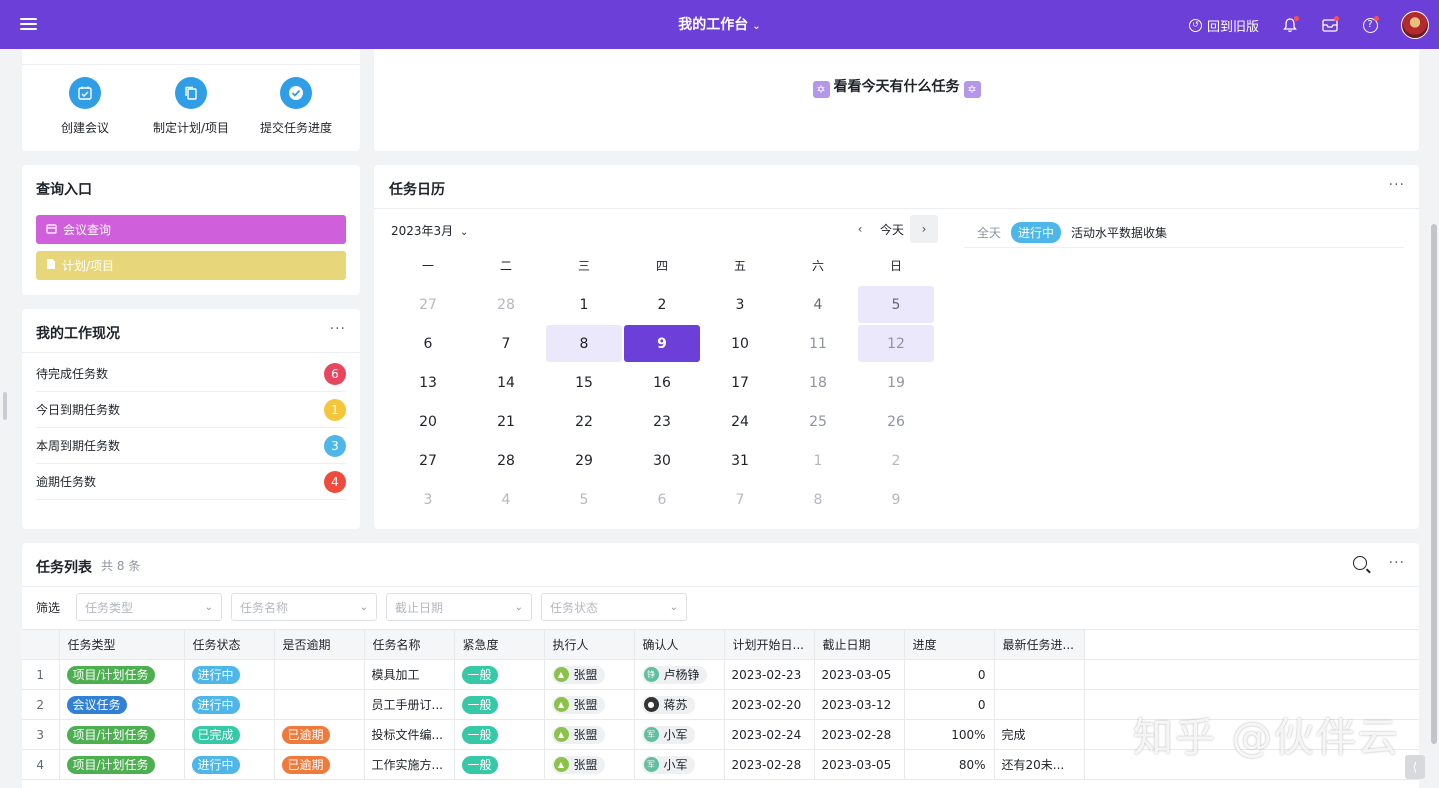  I want to click on meeting-query-button: 会议查询, so click(191, 229).